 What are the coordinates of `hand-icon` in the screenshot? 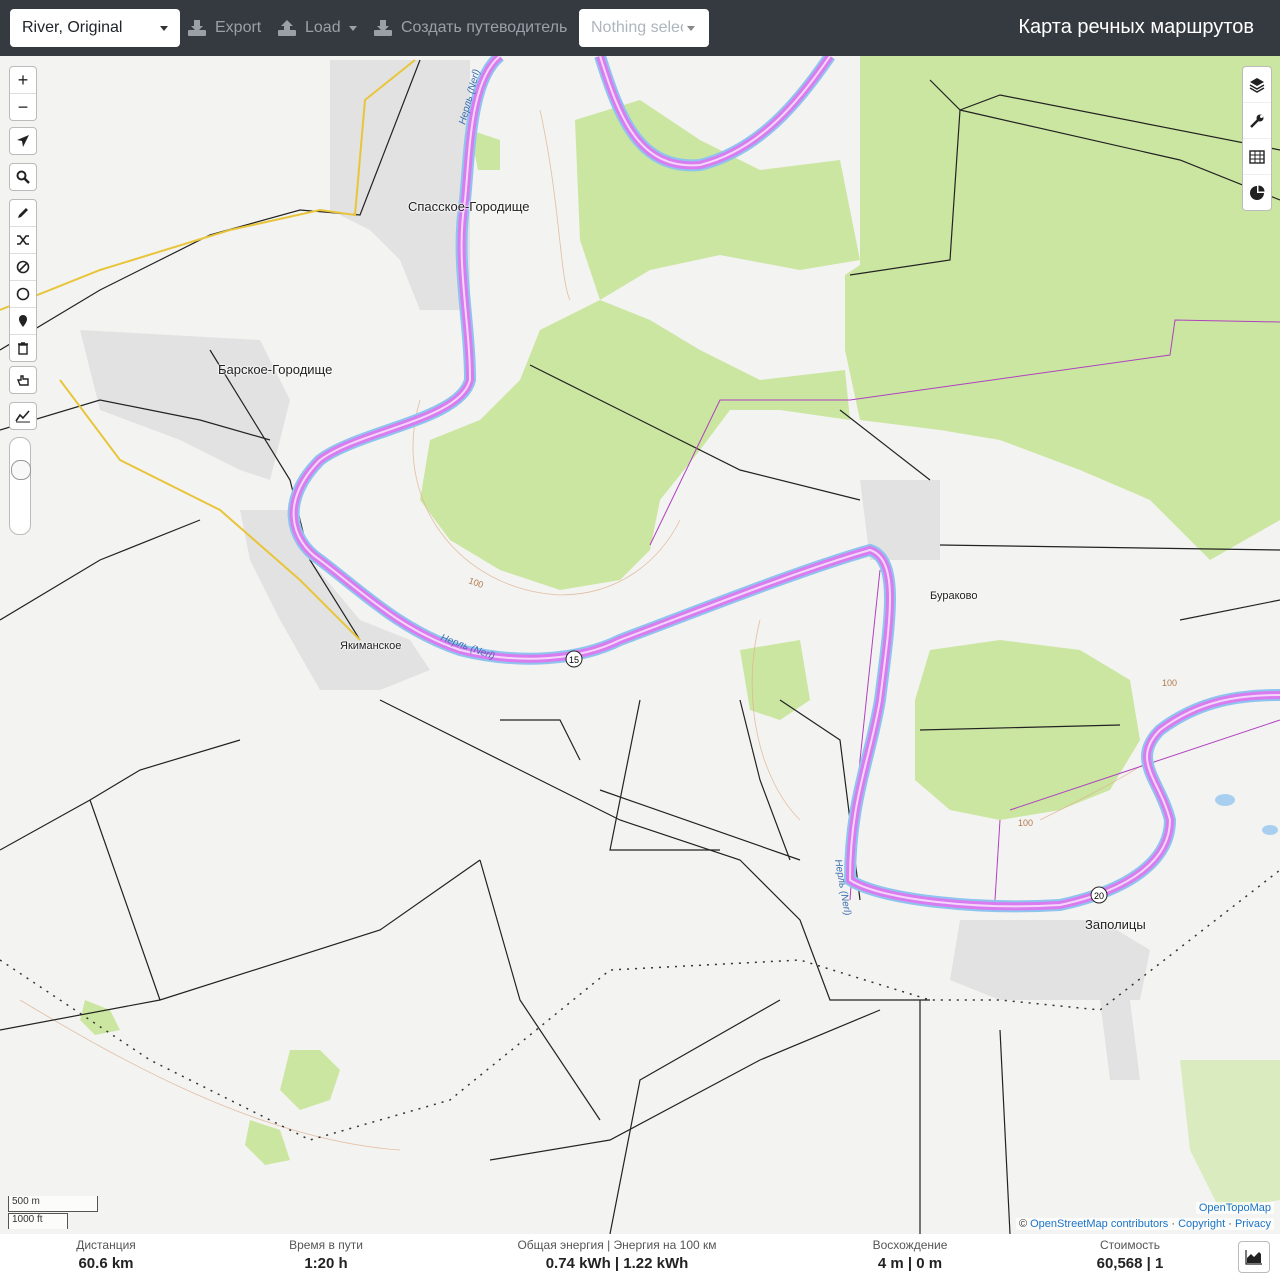 It's located at (22, 380).